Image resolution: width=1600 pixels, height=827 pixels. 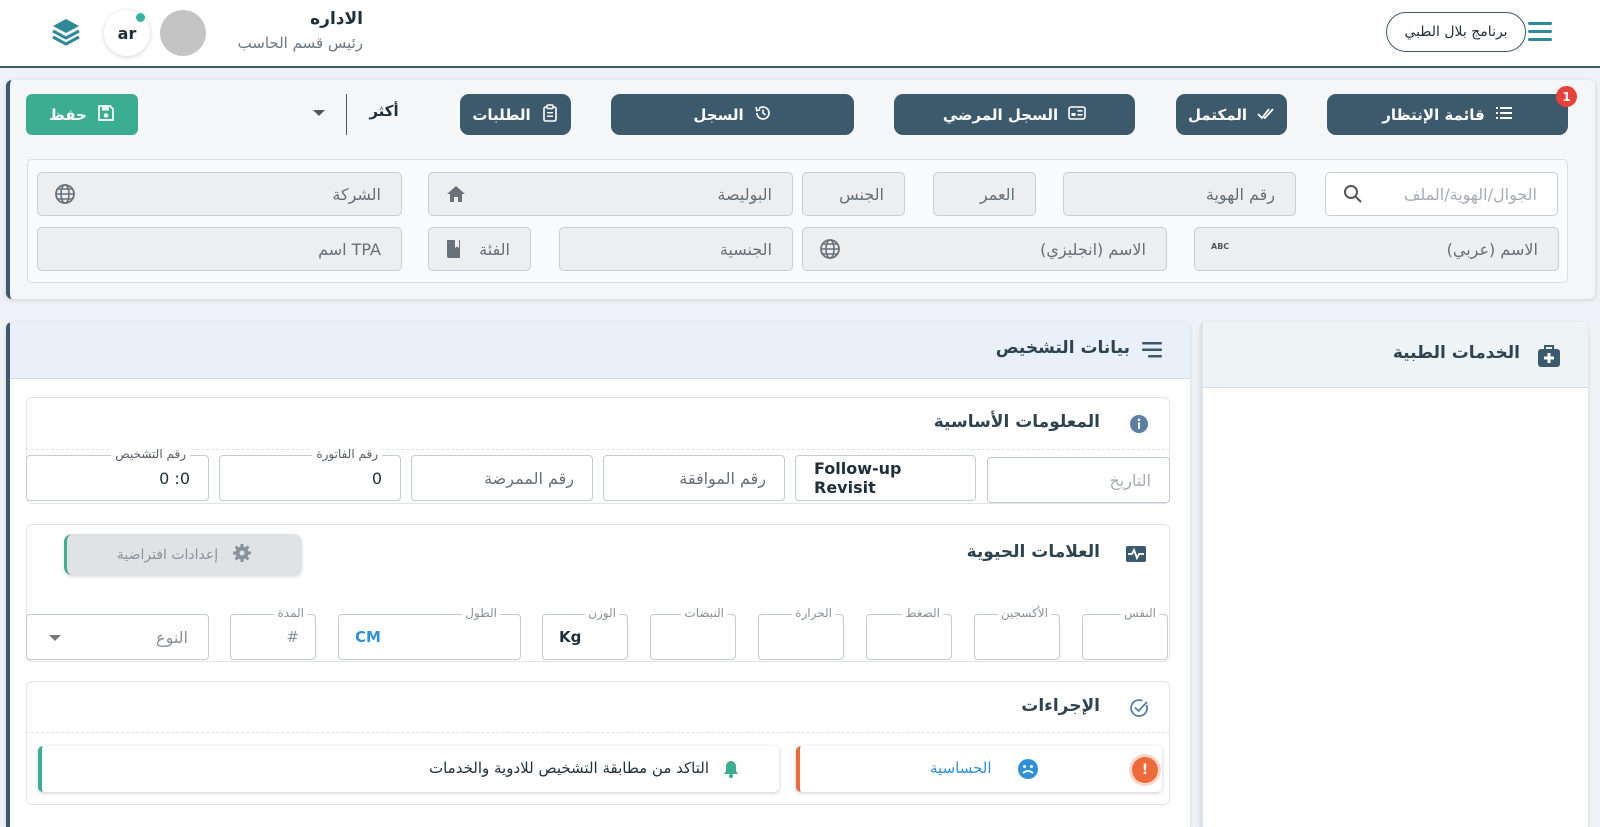 What do you see at coordinates (853, 194) in the screenshot?
I see `gender-field: الجنس` at bounding box center [853, 194].